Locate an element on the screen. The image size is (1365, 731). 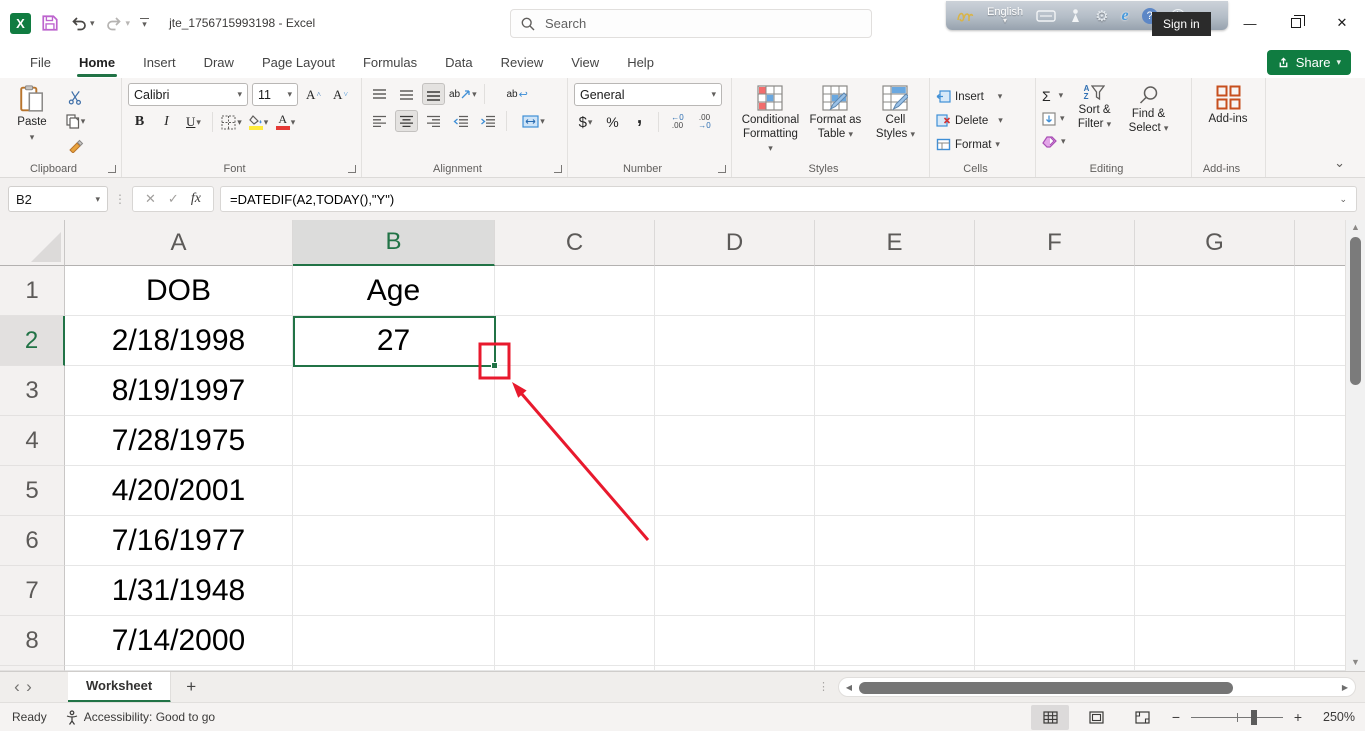
cell-C8 is located at coordinates (575, 641).